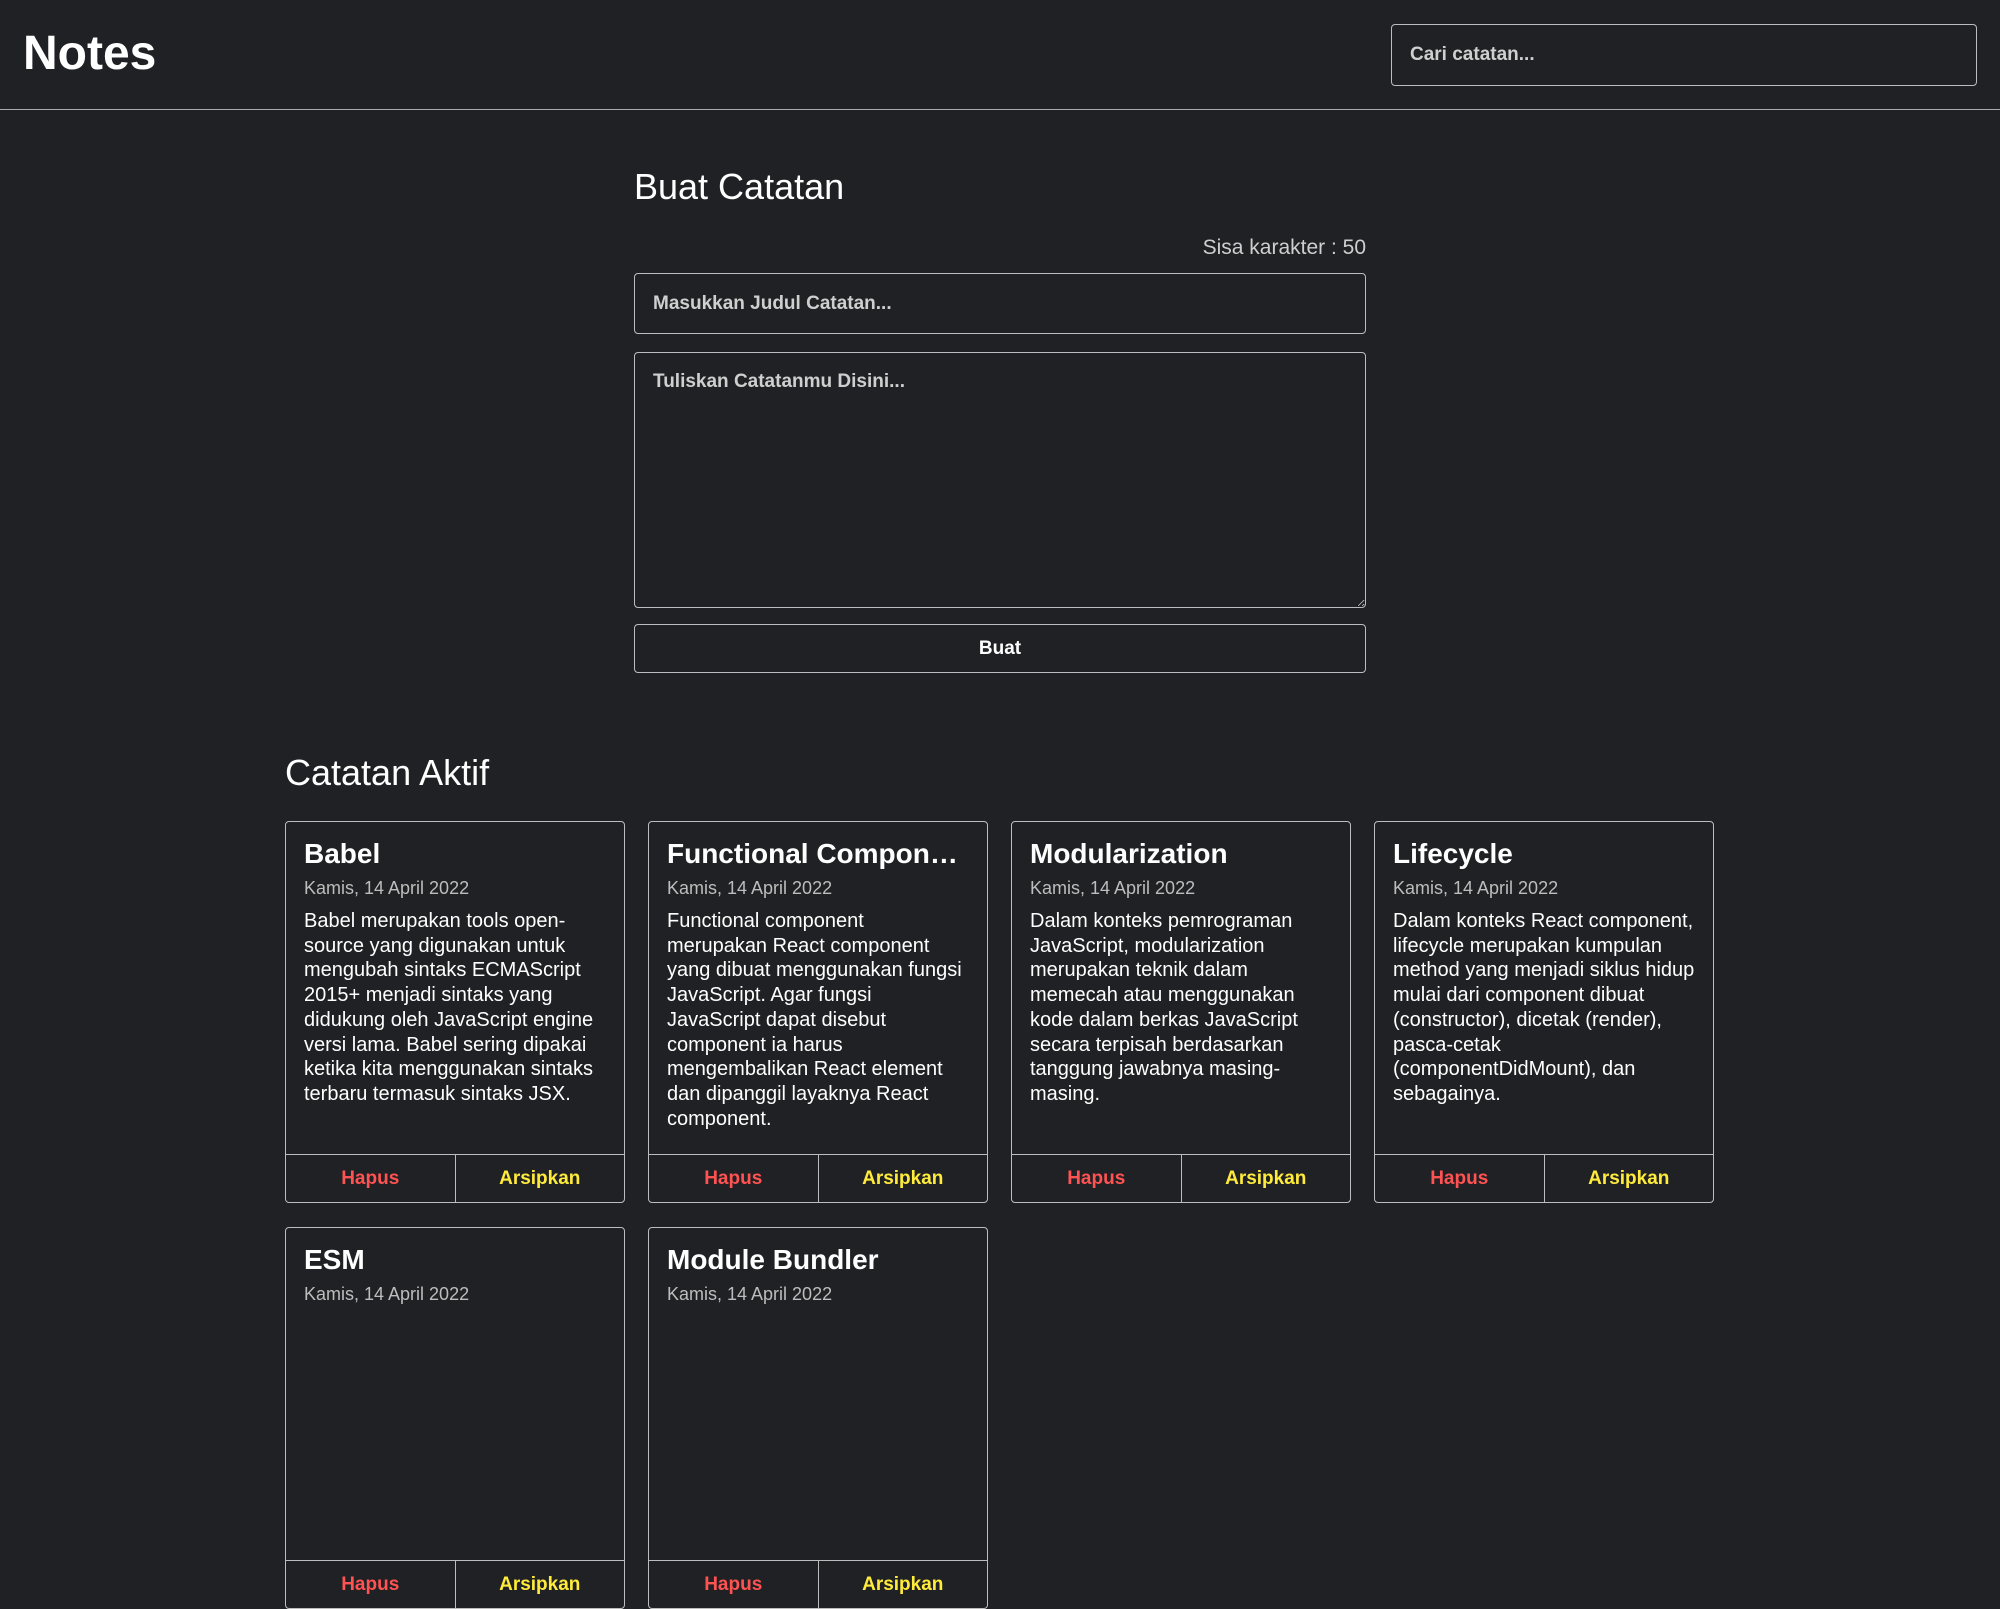  I want to click on note-title: Module Bundler, so click(773, 1259).